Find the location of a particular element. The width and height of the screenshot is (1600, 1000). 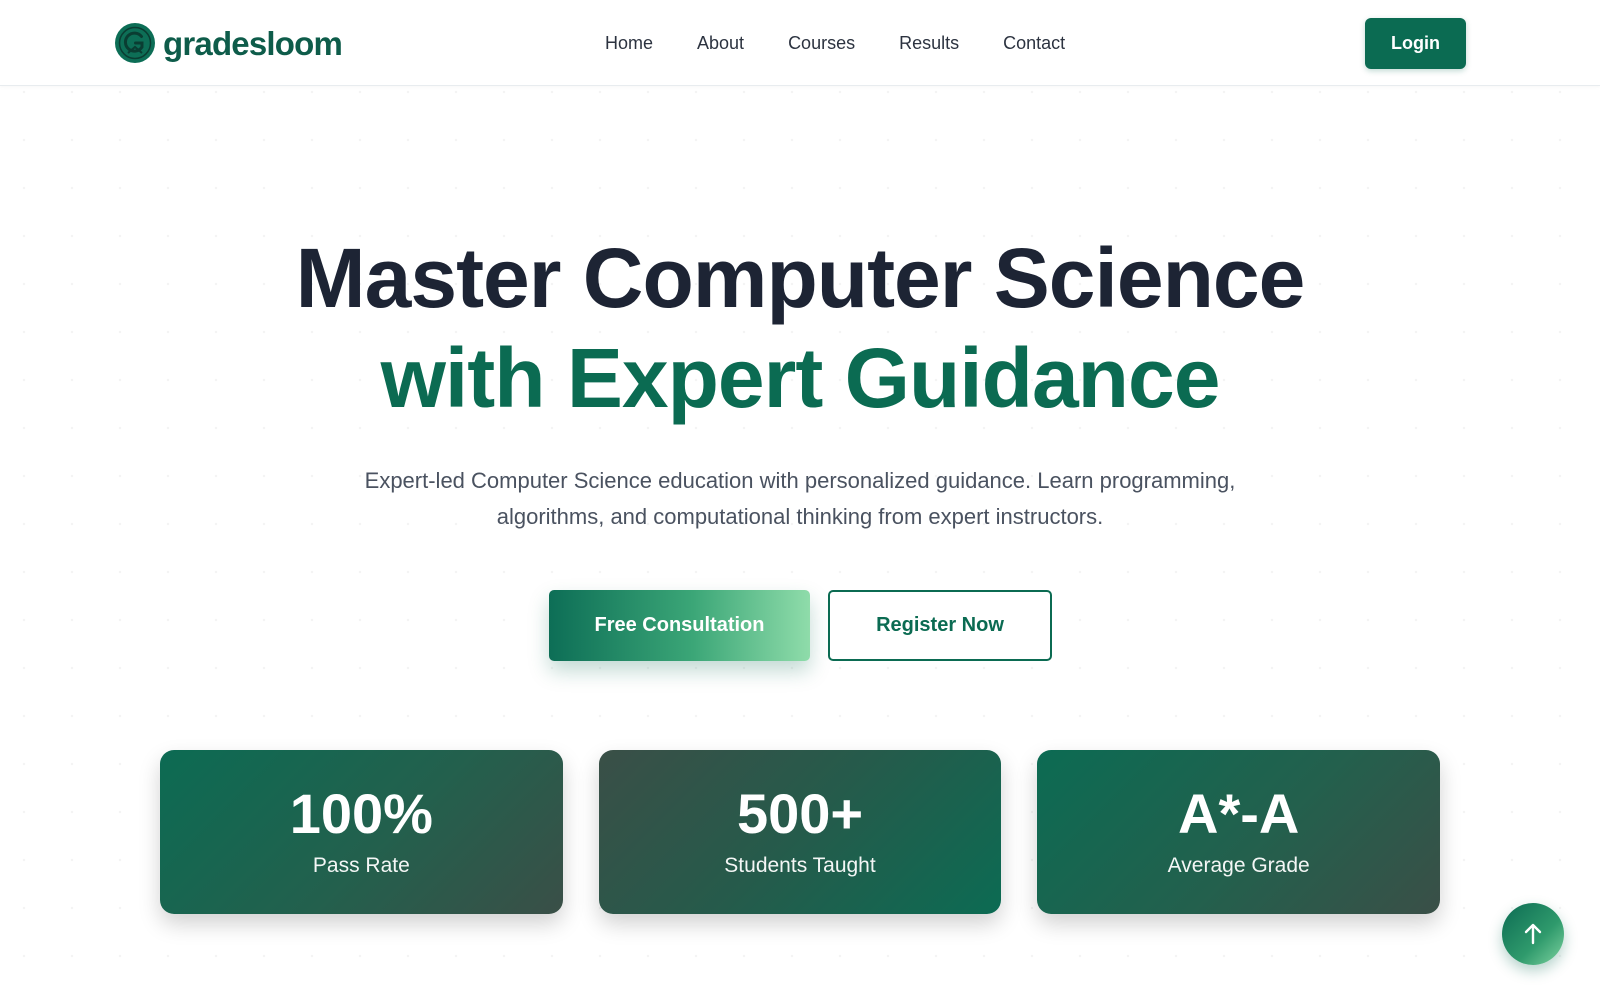

hero-cta-row: Free Consultation Register Now is located at coordinates (800, 625).